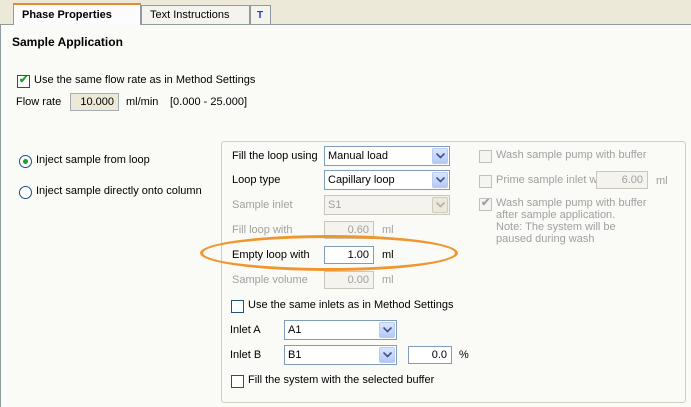 This screenshot has height=407, width=691. What do you see at coordinates (119, 191) in the screenshot?
I see `inject-onto-column-label: Inject sample directly onto column` at bounding box center [119, 191].